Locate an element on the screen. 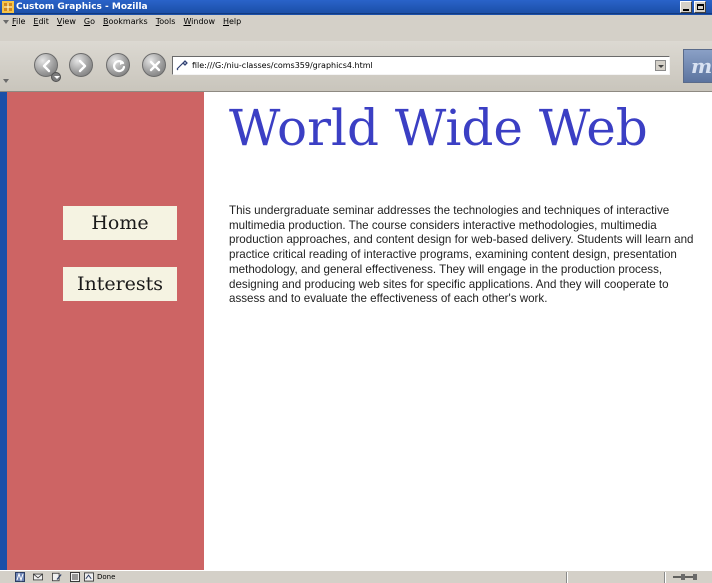 Image resolution: width=712 pixels, height=583 pixels. back-dropdown-button is located at coordinates (56, 77).